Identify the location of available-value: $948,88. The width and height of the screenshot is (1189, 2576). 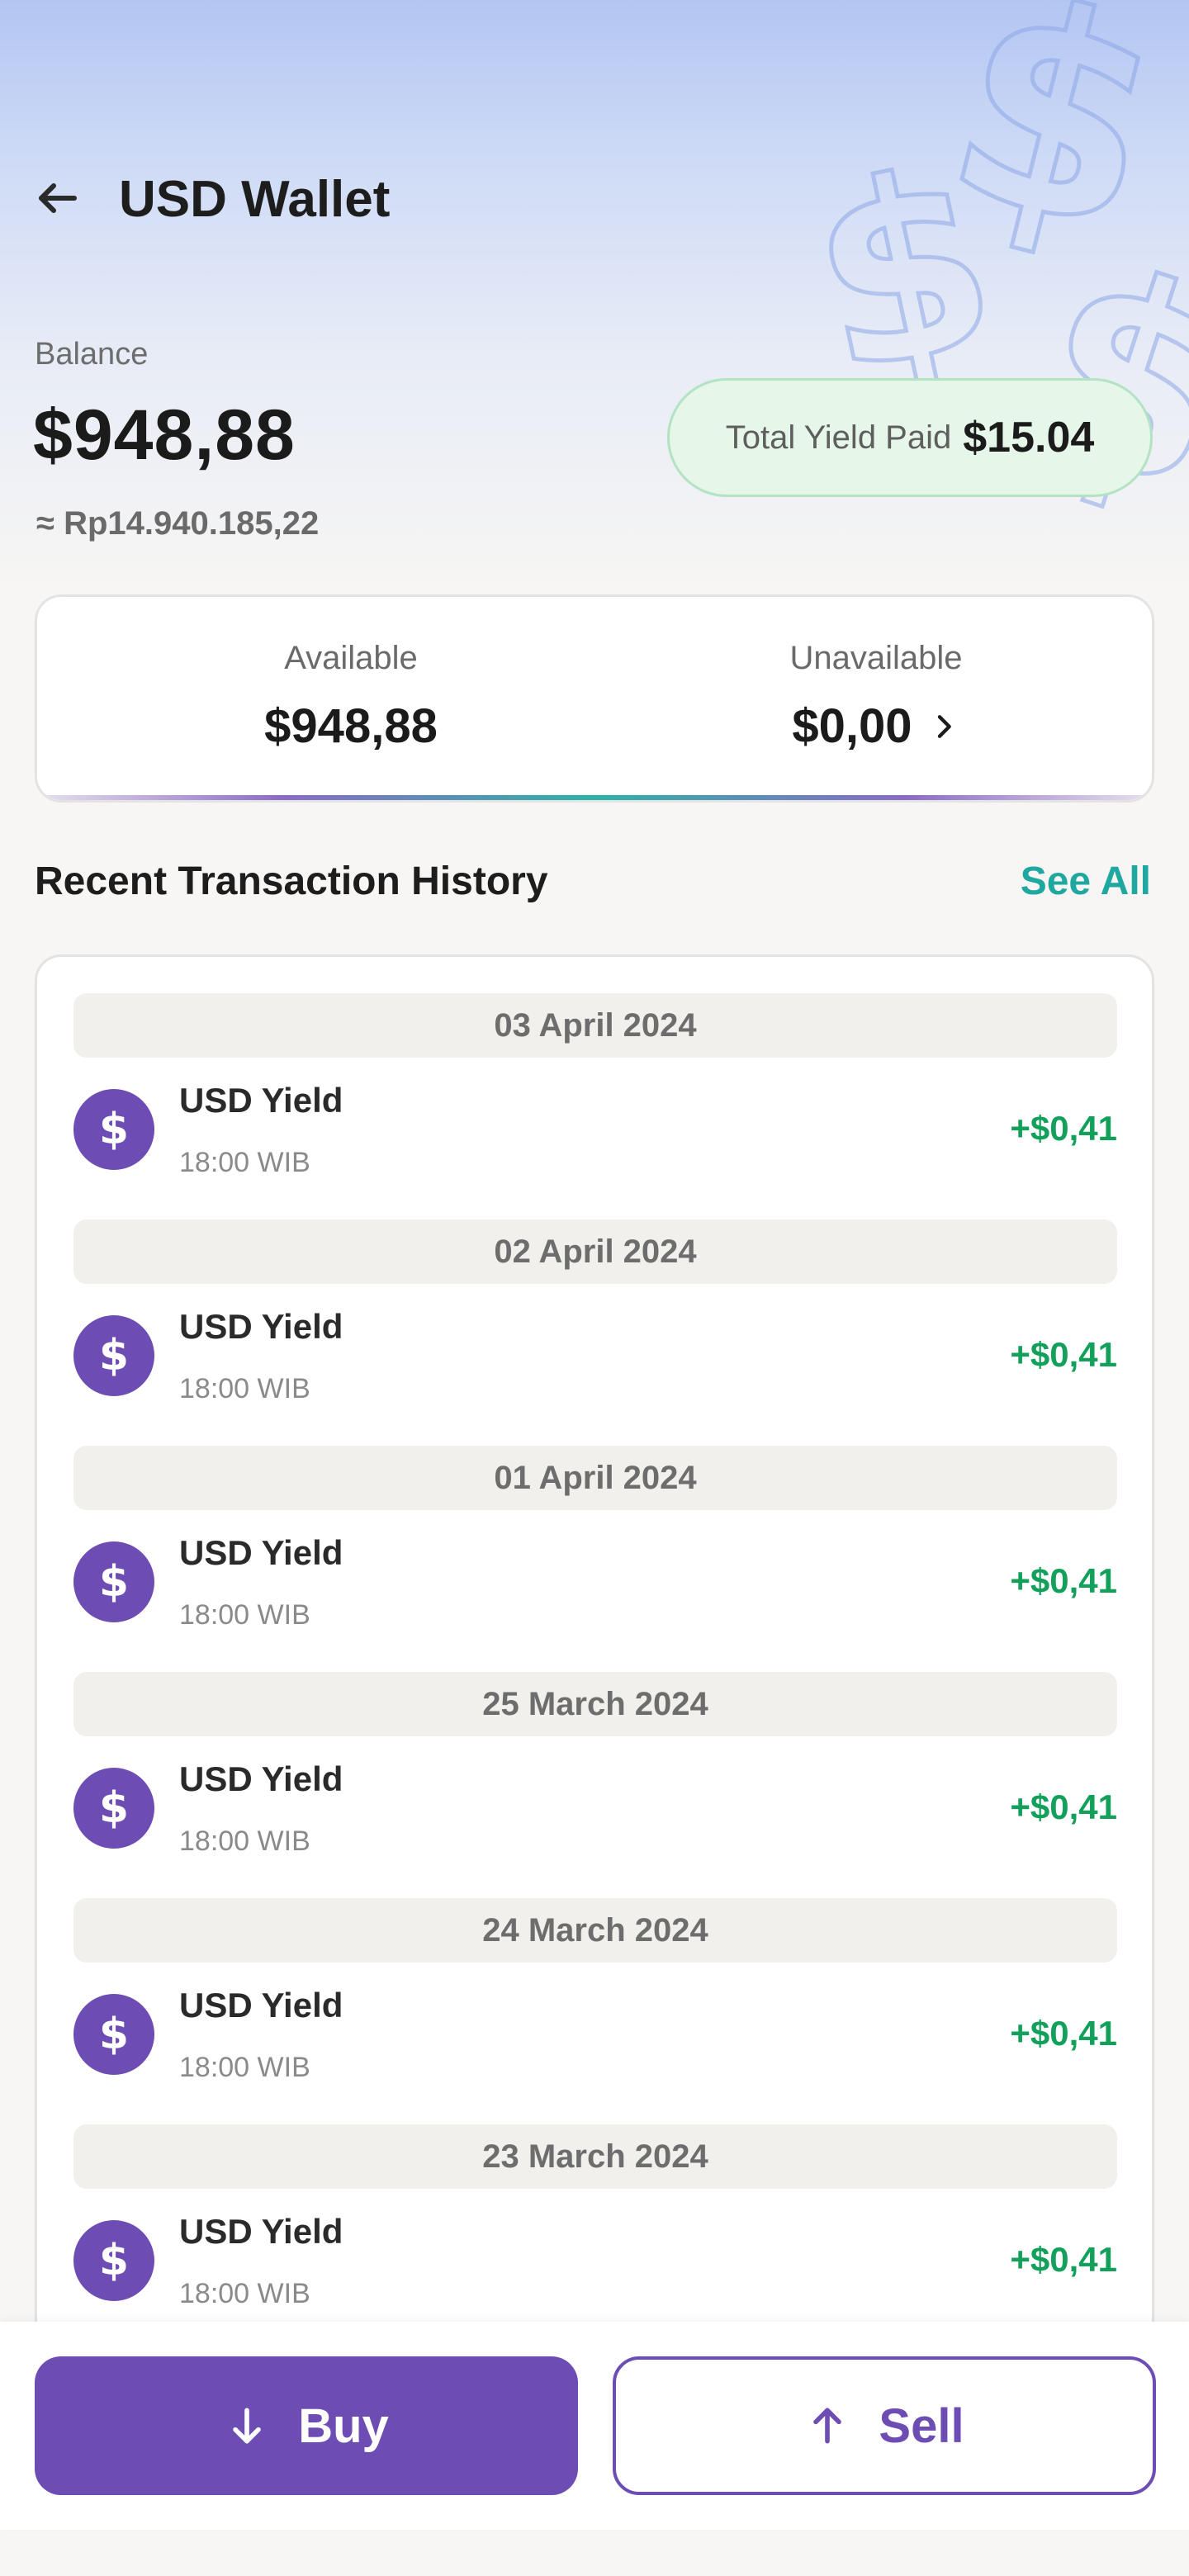
(351, 726).